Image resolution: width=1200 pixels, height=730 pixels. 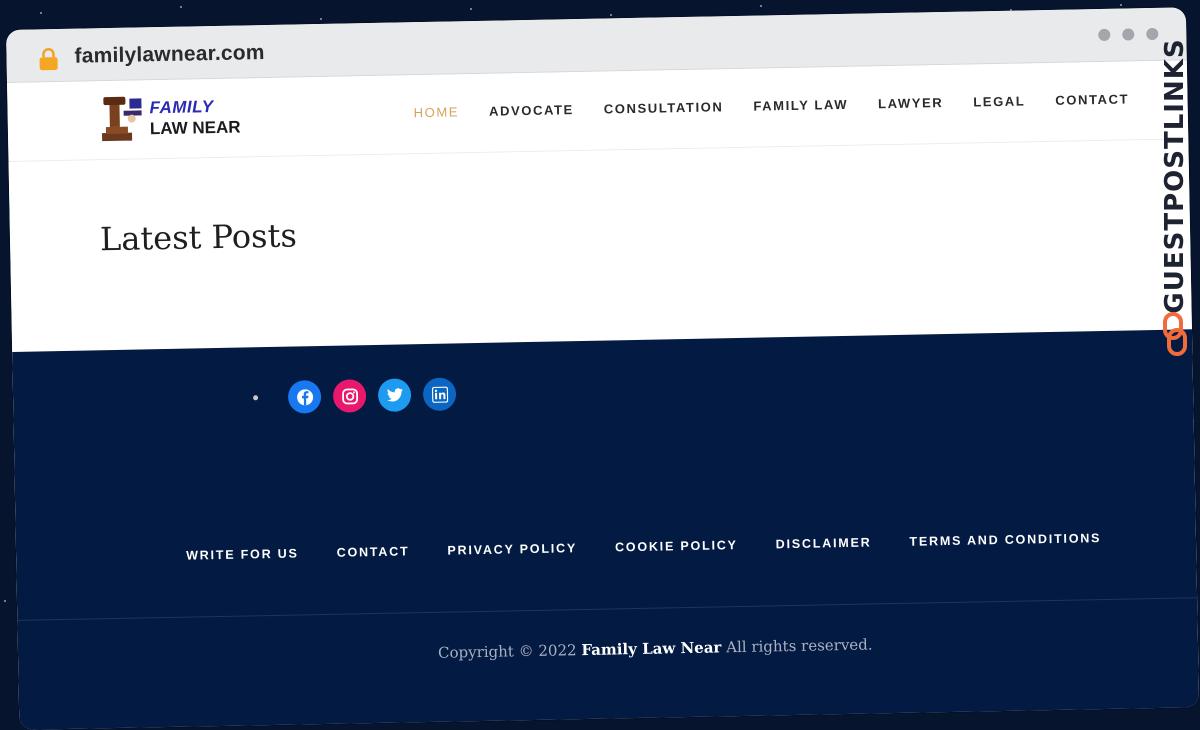 I want to click on site-logo: FAMILY LAW NEAR, so click(x=168, y=118).